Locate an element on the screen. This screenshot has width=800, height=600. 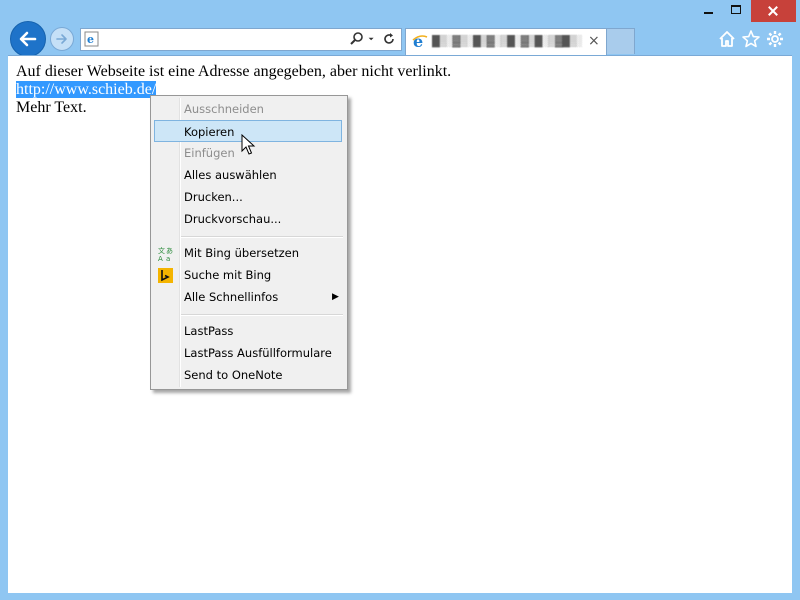
ie-page-icon: e is located at coordinates (91, 39).